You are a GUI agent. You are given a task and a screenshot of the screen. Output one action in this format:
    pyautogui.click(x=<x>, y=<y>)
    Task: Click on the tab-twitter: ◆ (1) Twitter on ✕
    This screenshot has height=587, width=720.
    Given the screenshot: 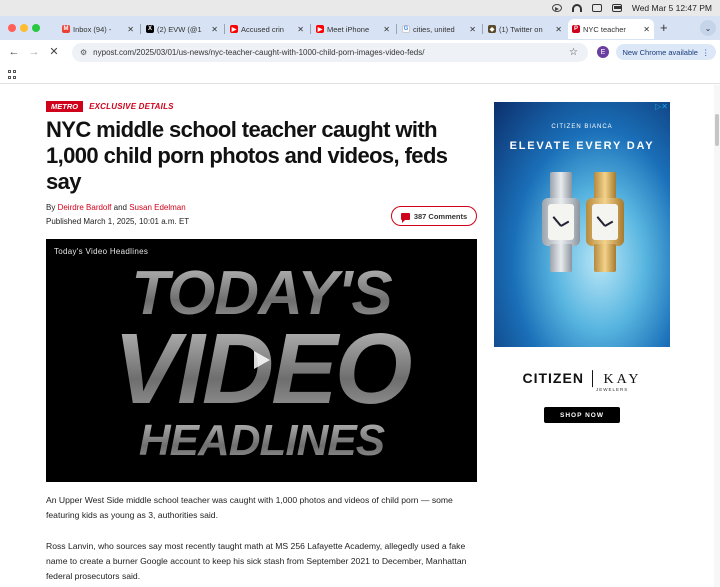 What is the action you would take?
    pyautogui.click(x=525, y=29)
    